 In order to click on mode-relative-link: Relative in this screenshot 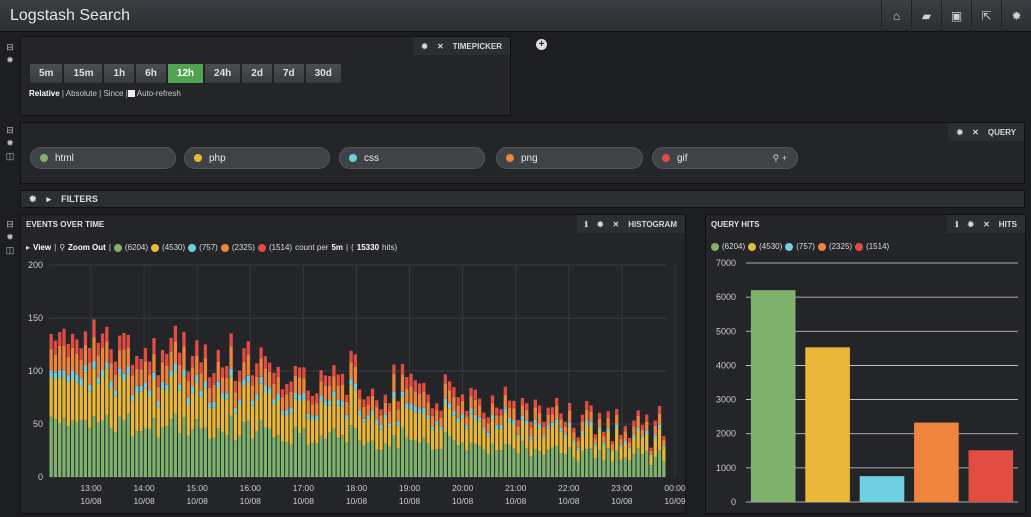, I will do `click(44, 93)`.